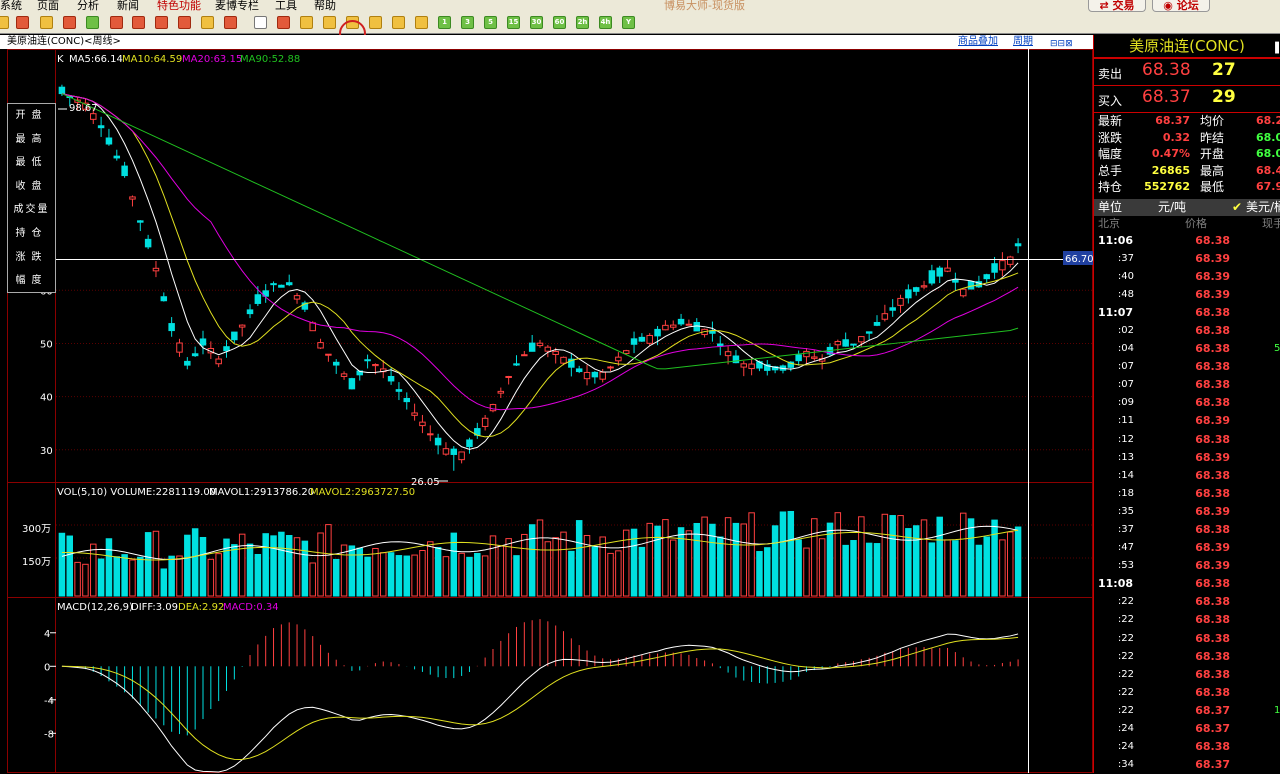 The width and height of the screenshot is (1280, 774). Describe the element at coordinates (251, 607) in the screenshot. I see `macd-label: MACD:0.34` at that location.